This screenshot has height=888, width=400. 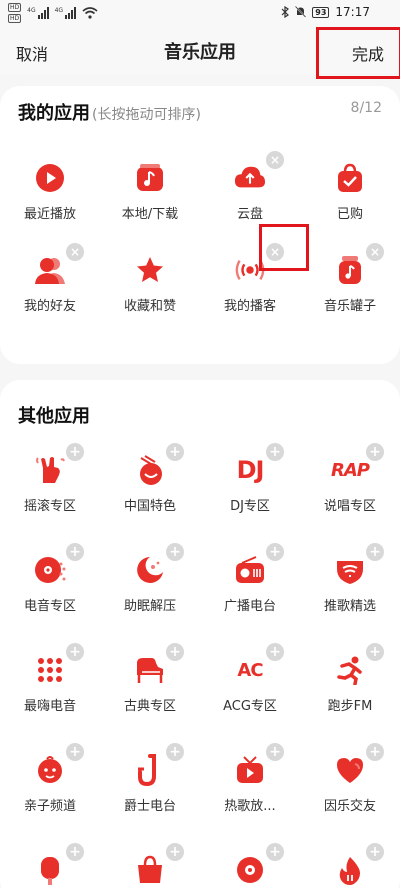 What do you see at coordinates (32, 53) in the screenshot?
I see `cancel-button: 取消` at bounding box center [32, 53].